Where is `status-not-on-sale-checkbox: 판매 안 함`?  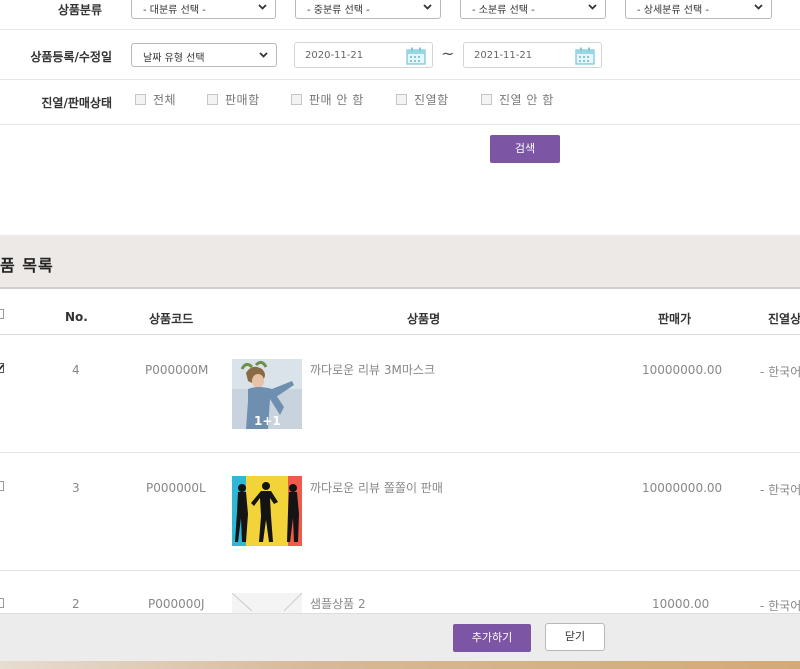
status-not-on-sale-checkbox: 판매 안 함 is located at coordinates (327, 99).